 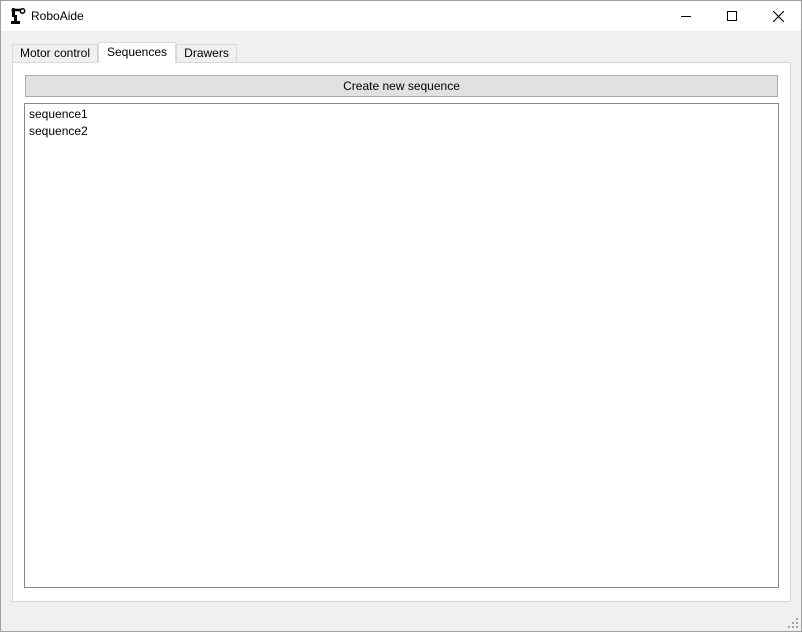 I want to click on maximize-button, so click(x=732, y=16).